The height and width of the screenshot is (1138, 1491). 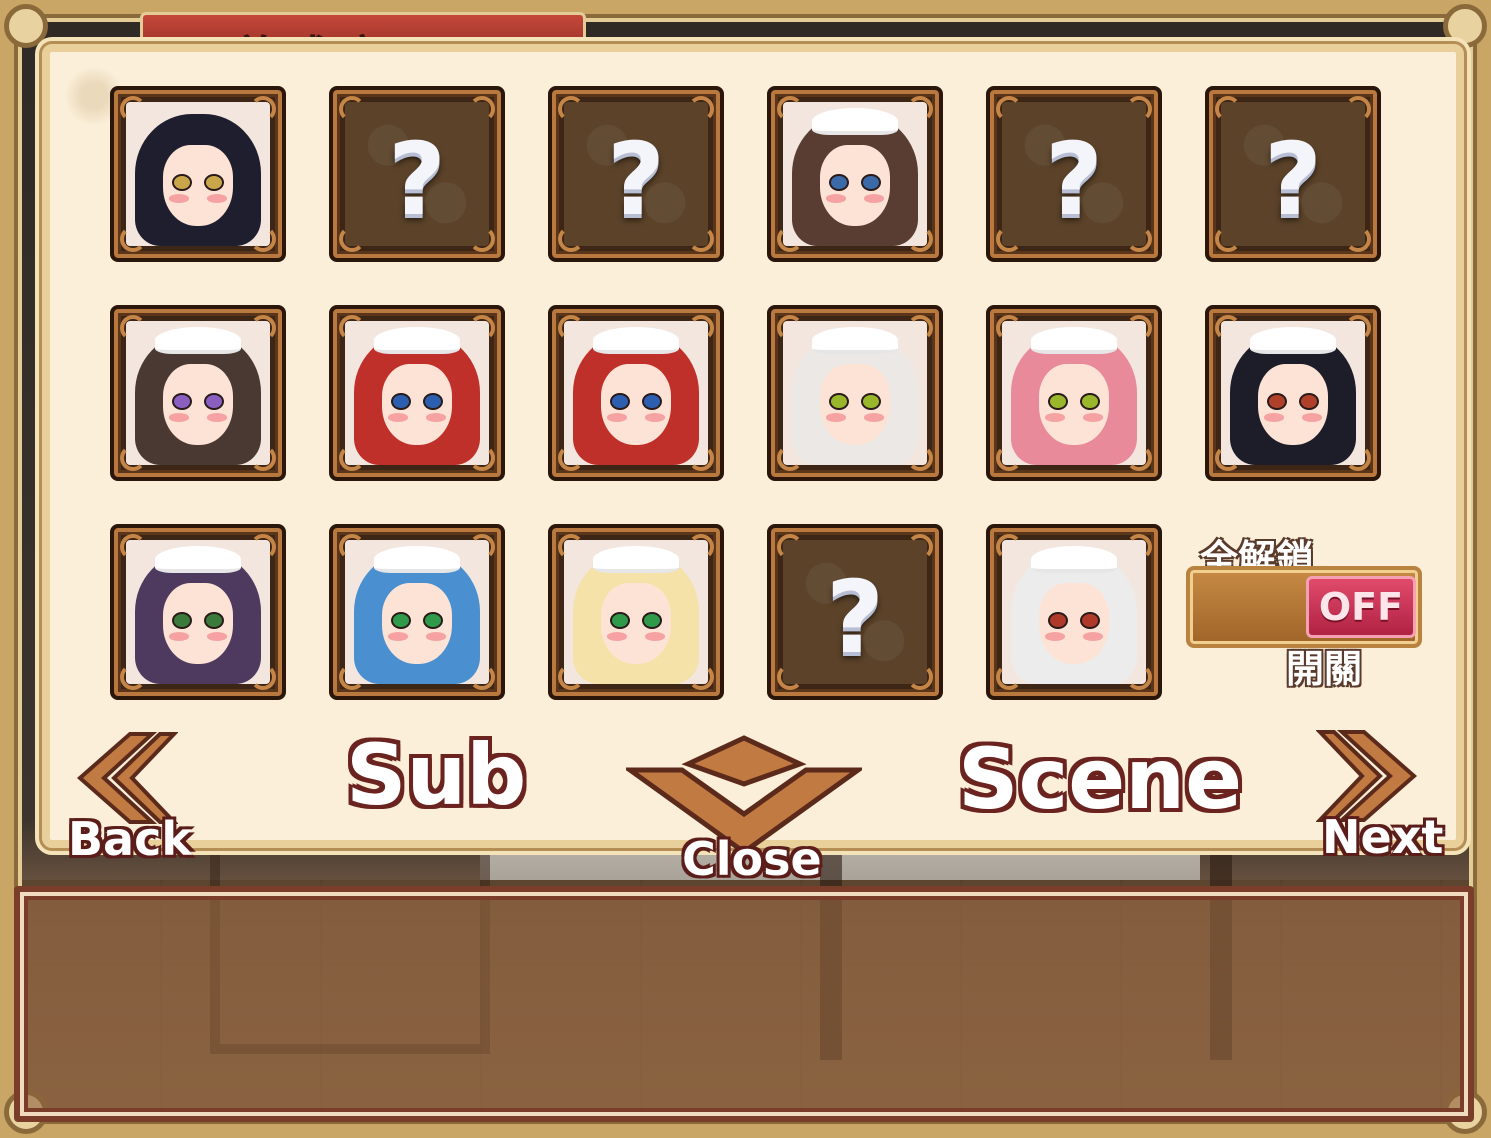 What do you see at coordinates (130, 839) in the screenshot?
I see `back-button: Back` at bounding box center [130, 839].